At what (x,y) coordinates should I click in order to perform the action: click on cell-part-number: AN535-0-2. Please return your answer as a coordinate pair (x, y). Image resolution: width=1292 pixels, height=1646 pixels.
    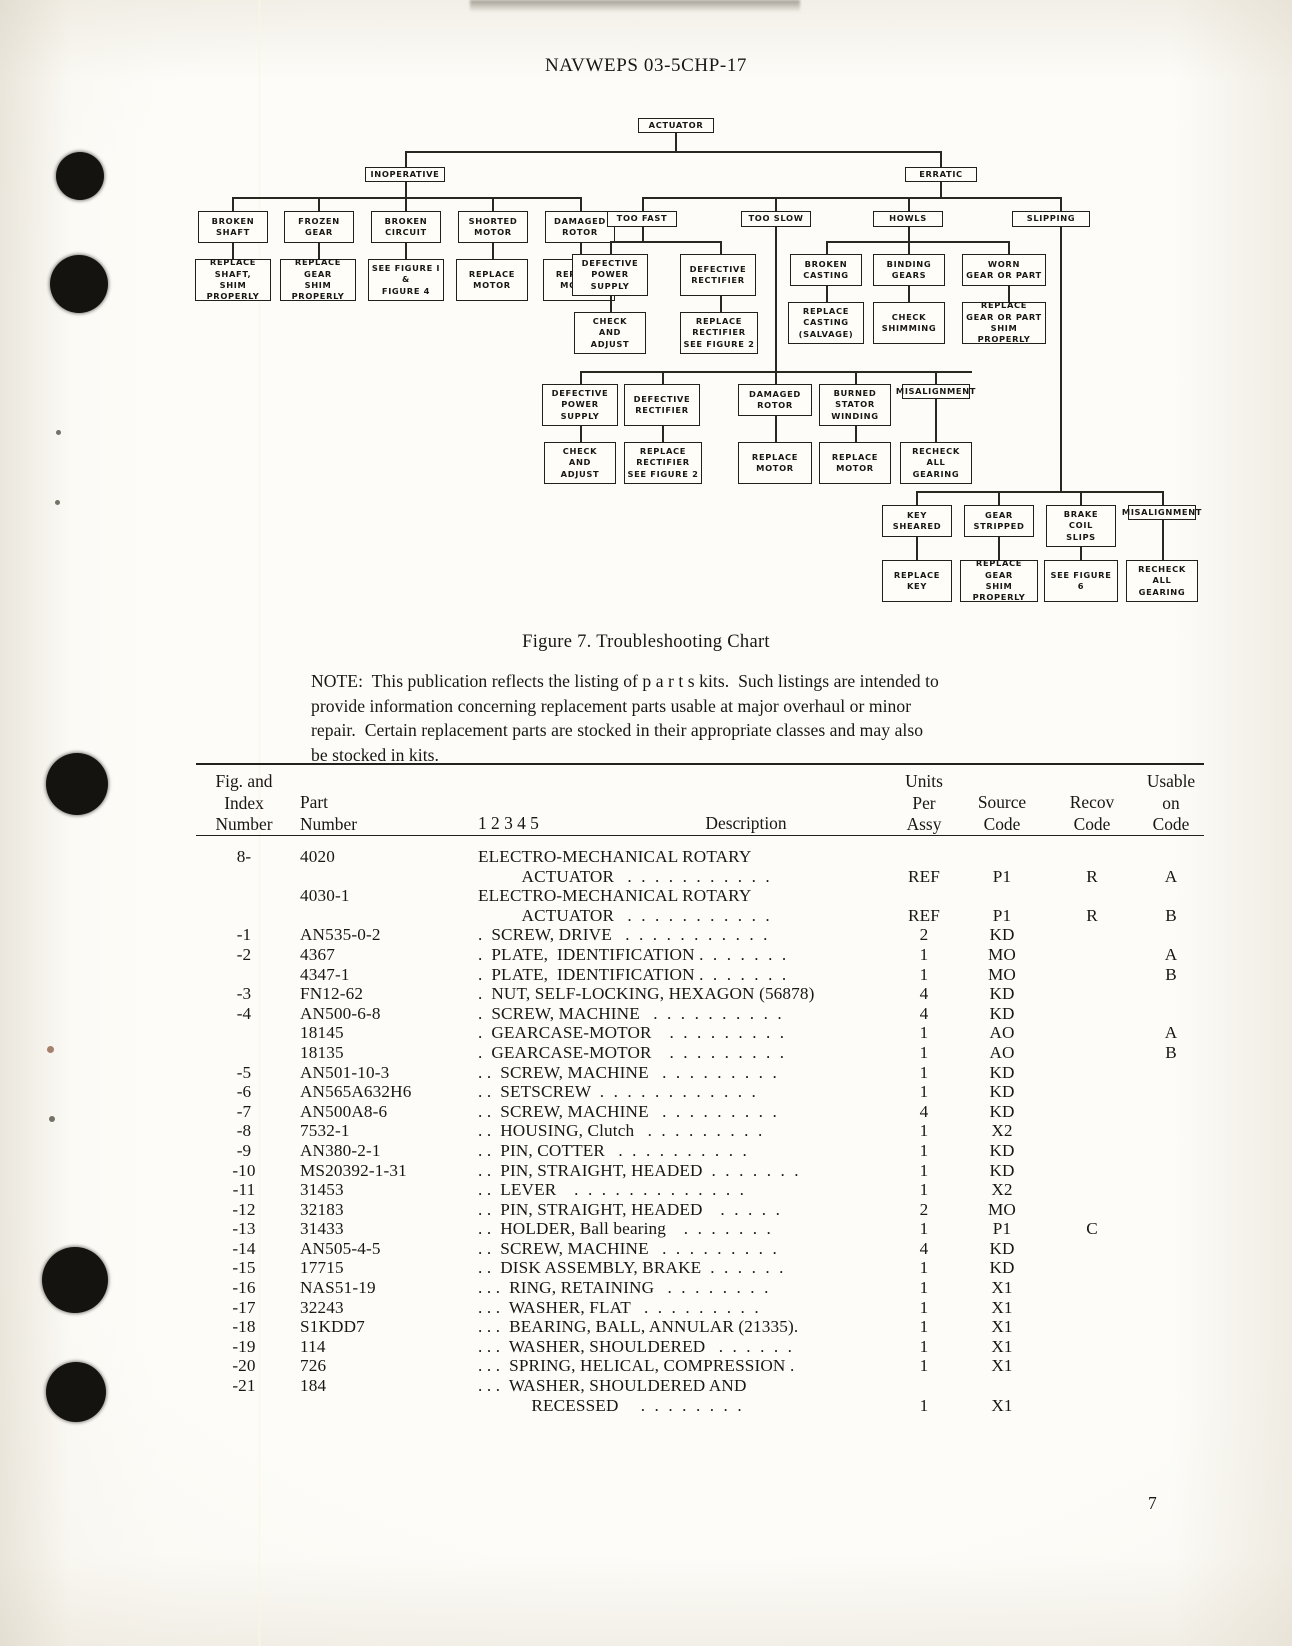
    Looking at the image, I should click on (340, 935).